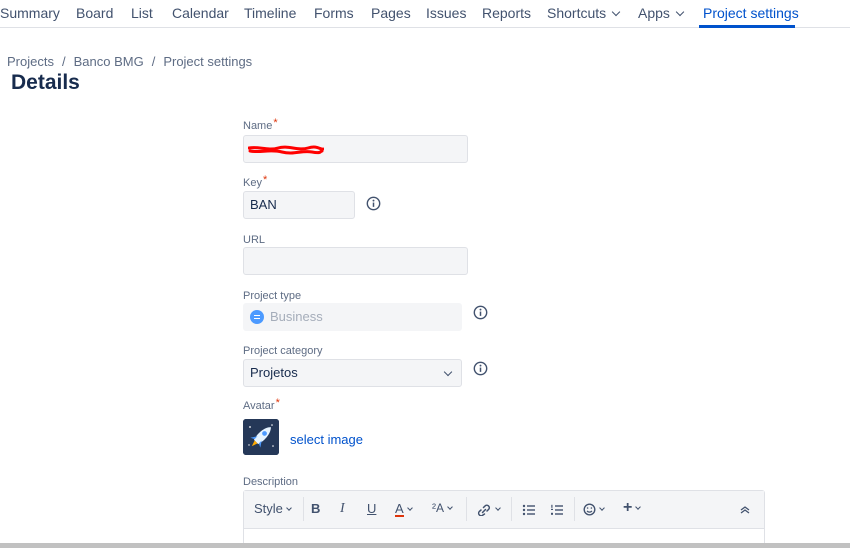  Describe the element at coordinates (483, 510) in the screenshot. I see `link-icon` at that location.